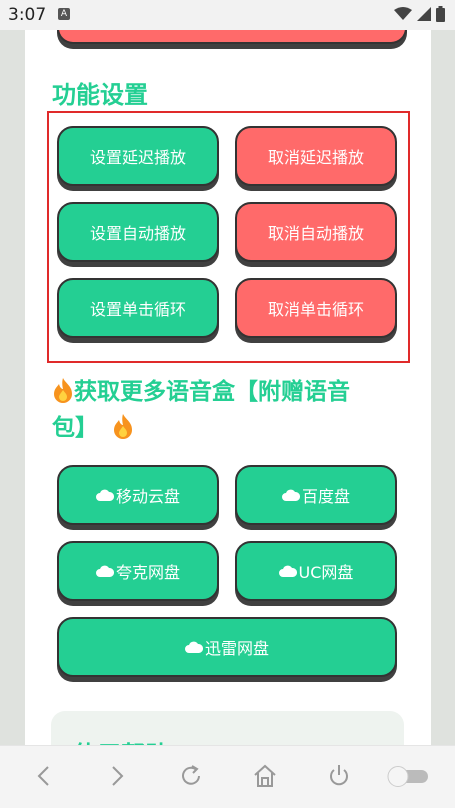 The image size is (455, 808). I want to click on xunlei-pan-label: 迅雷网盘, so click(236, 648).